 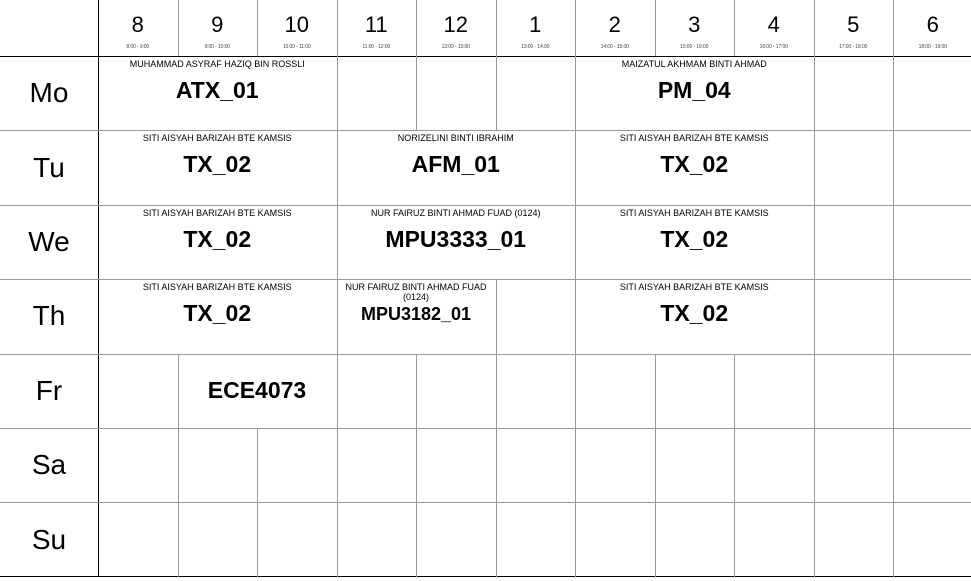 I want to click on course-code: MPU3182_01, so click(x=416, y=314).